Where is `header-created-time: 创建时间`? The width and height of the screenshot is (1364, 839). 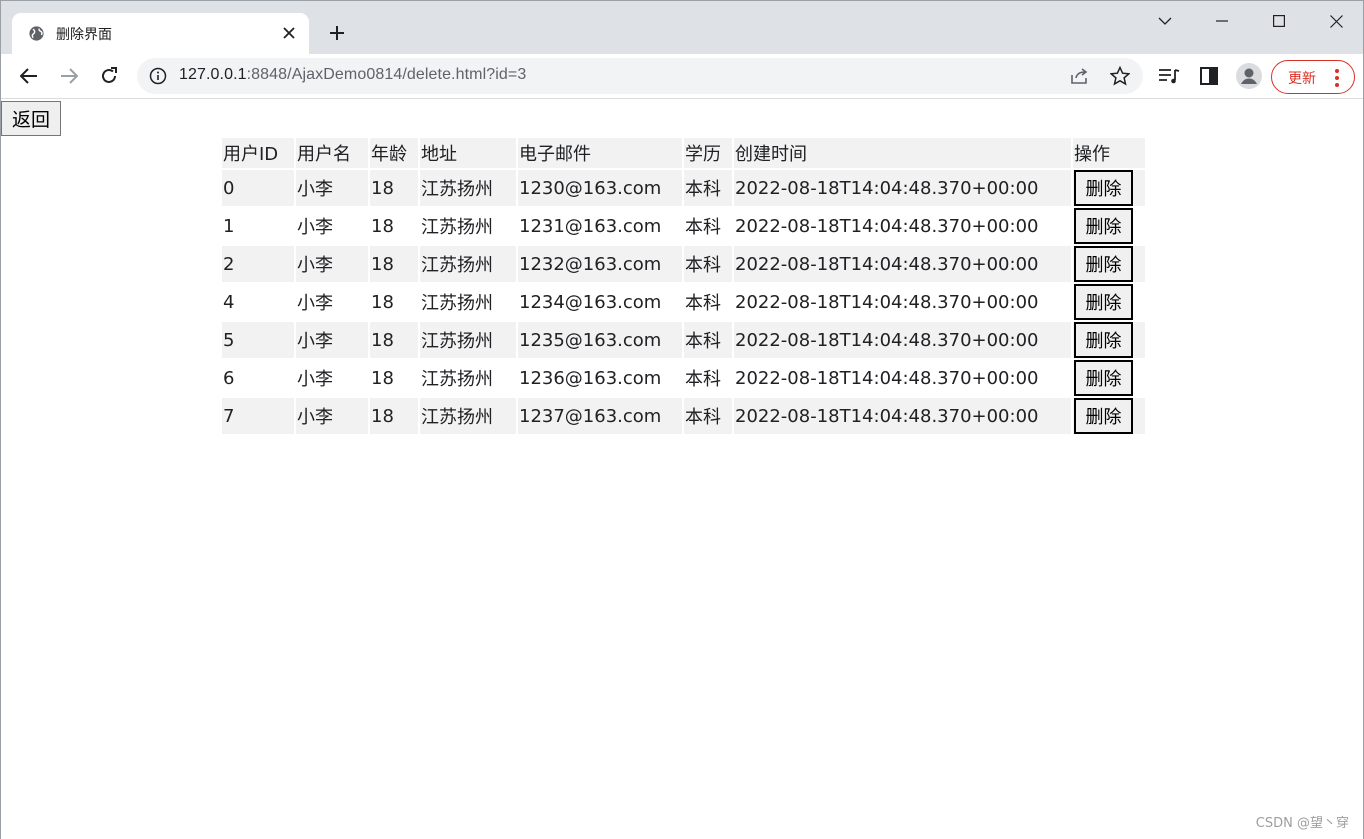 header-created-time: 创建时间 is located at coordinates (771, 154).